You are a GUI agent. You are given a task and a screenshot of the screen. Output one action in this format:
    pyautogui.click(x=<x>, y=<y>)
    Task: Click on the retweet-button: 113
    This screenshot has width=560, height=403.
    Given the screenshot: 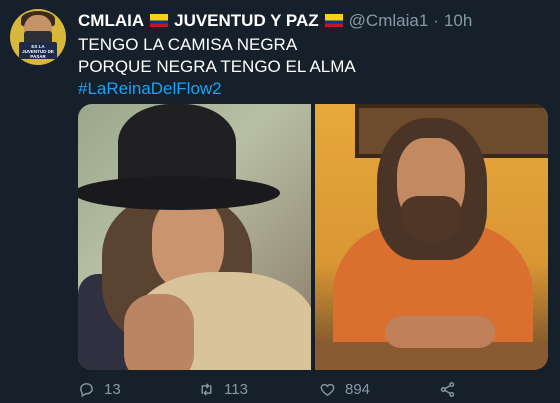 What is the action you would take?
    pyautogui.click(x=223, y=389)
    